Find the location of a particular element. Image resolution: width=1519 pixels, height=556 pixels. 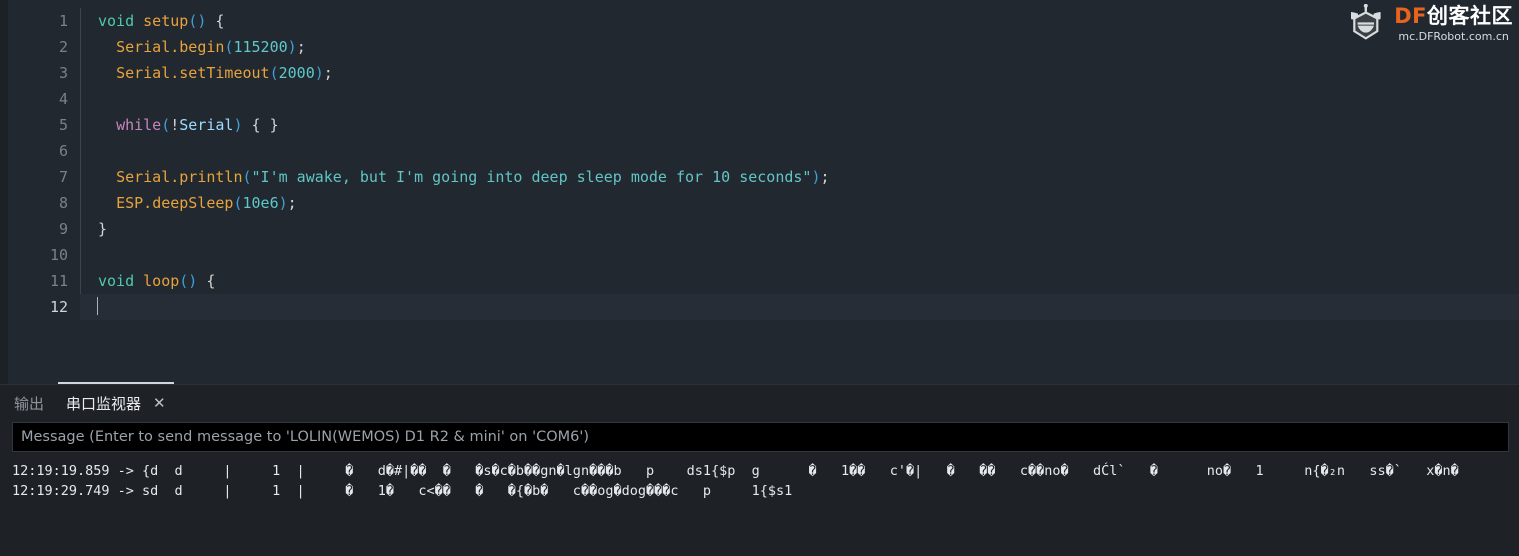

token-variable: Serial is located at coordinates (206, 125).